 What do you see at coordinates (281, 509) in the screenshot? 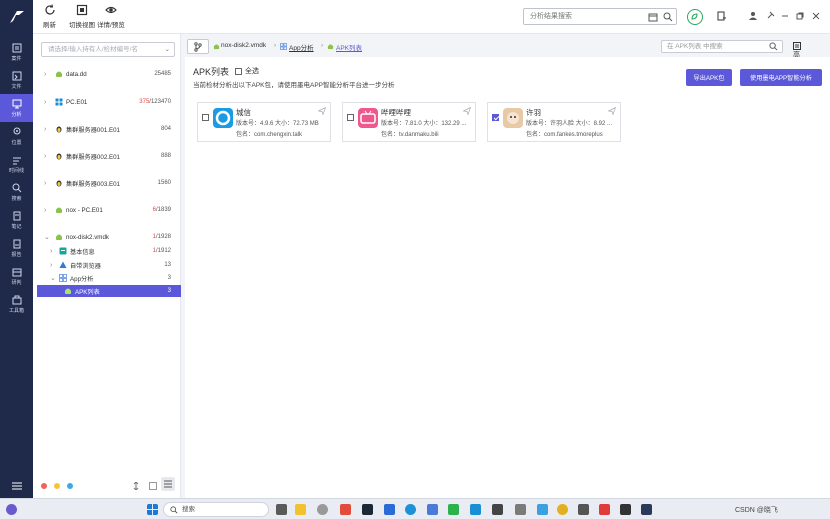
I see `task-view-icon` at bounding box center [281, 509].